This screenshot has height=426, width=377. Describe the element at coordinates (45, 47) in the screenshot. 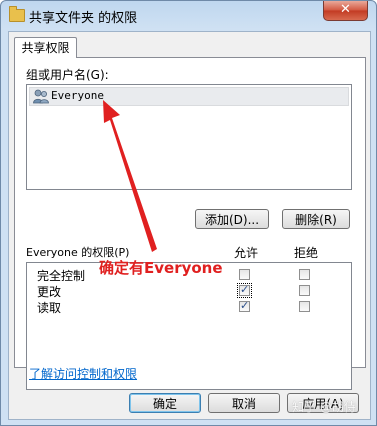

I see `tab-share-permissions: 共享权限` at that location.